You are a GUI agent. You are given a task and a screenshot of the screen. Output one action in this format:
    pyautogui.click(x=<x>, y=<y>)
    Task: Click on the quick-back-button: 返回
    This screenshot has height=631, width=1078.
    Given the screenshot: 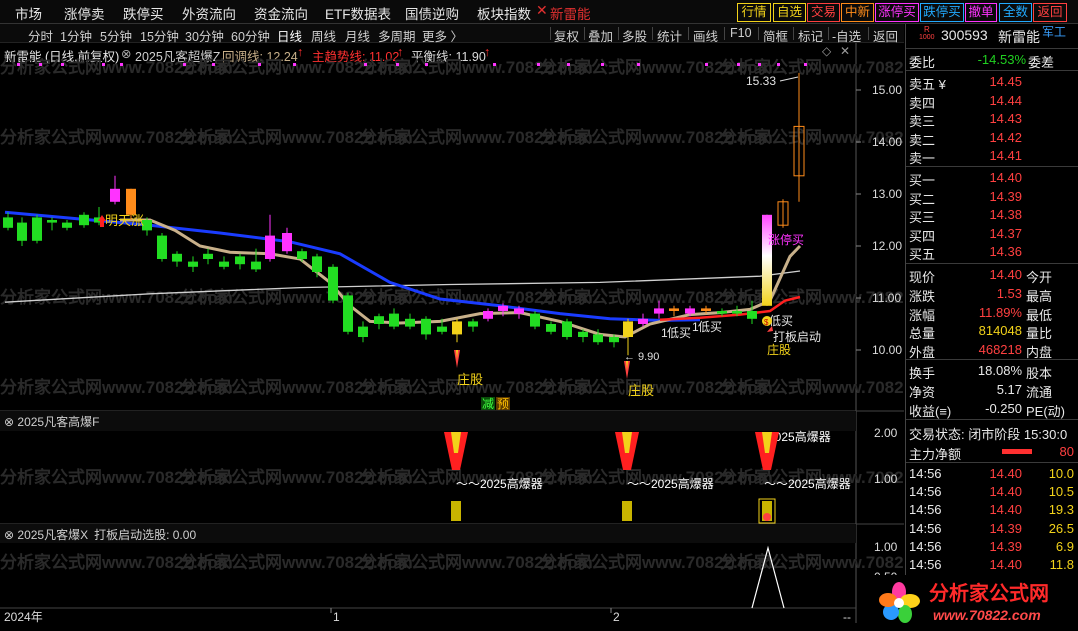 What is the action you would take?
    pyautogui.click(x=1050, y=12)
    